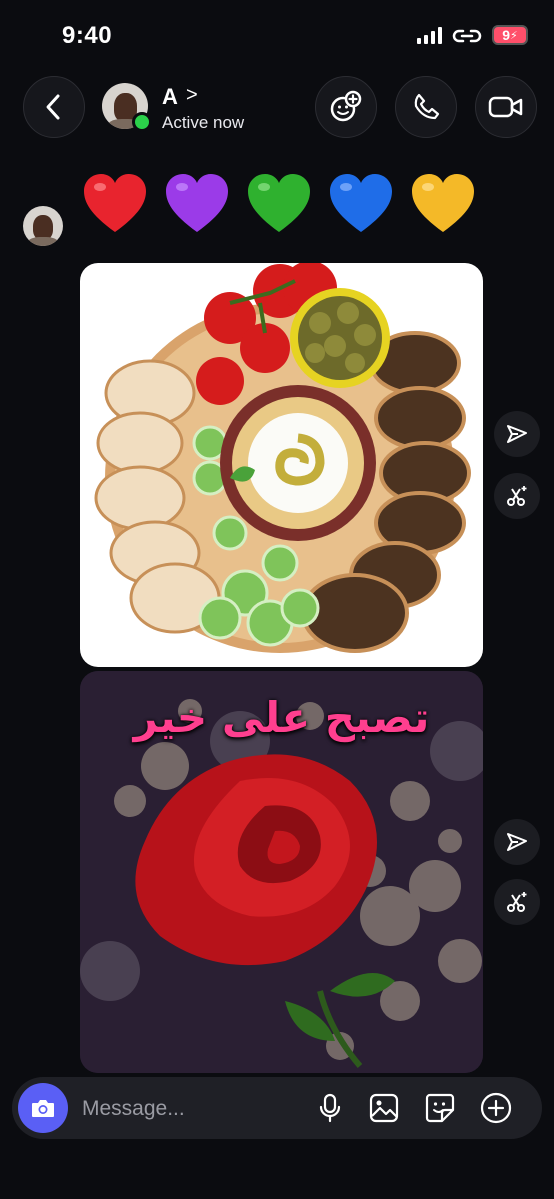 The image size is (554, 1199). I want to click on plus-circle-icon, so click(496, 1108).